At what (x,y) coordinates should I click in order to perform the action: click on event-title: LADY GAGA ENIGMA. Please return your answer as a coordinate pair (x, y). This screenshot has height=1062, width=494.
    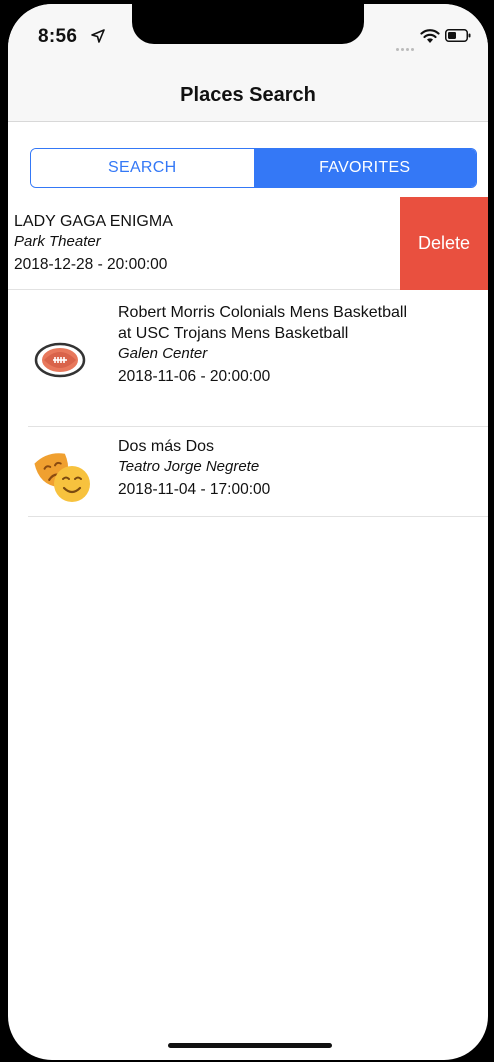
    Looking at the image, I should click on (93, 221).